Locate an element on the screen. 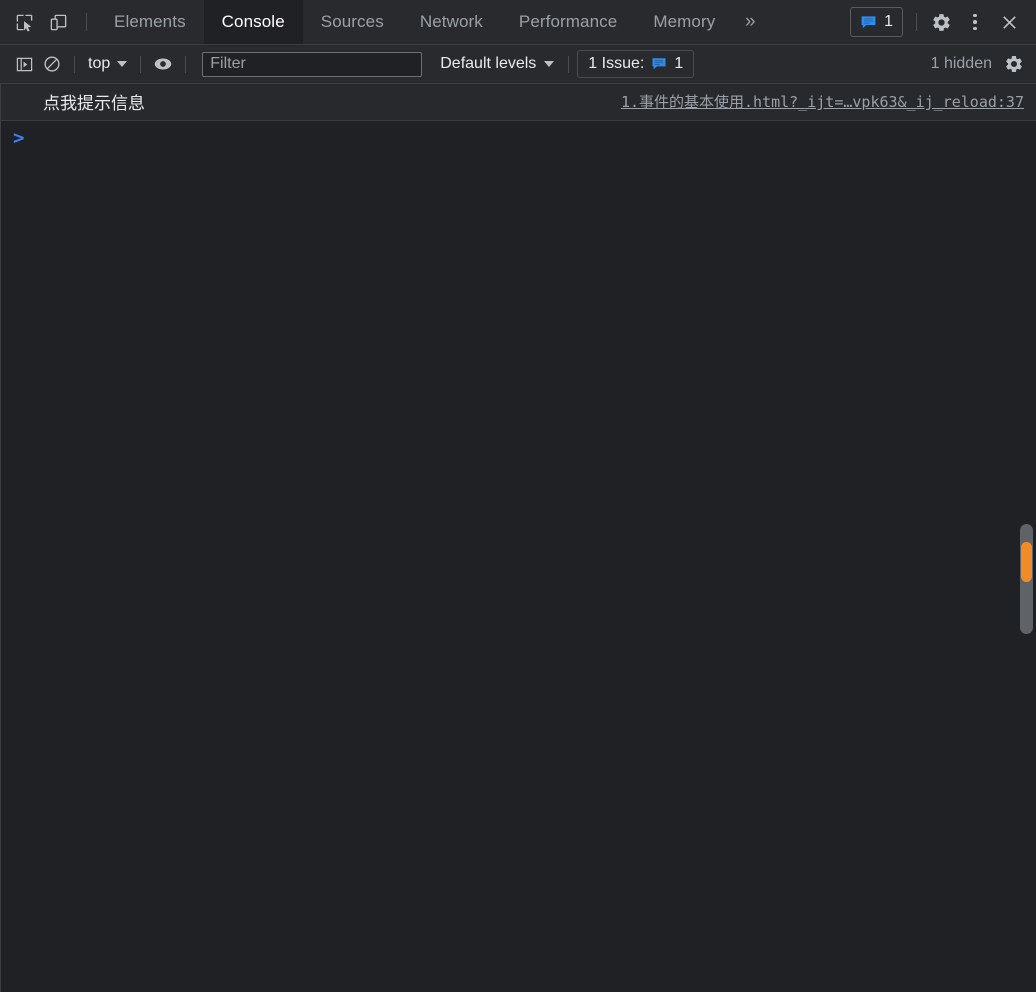  close-icon-svg is located at coordinates (1009, 22).